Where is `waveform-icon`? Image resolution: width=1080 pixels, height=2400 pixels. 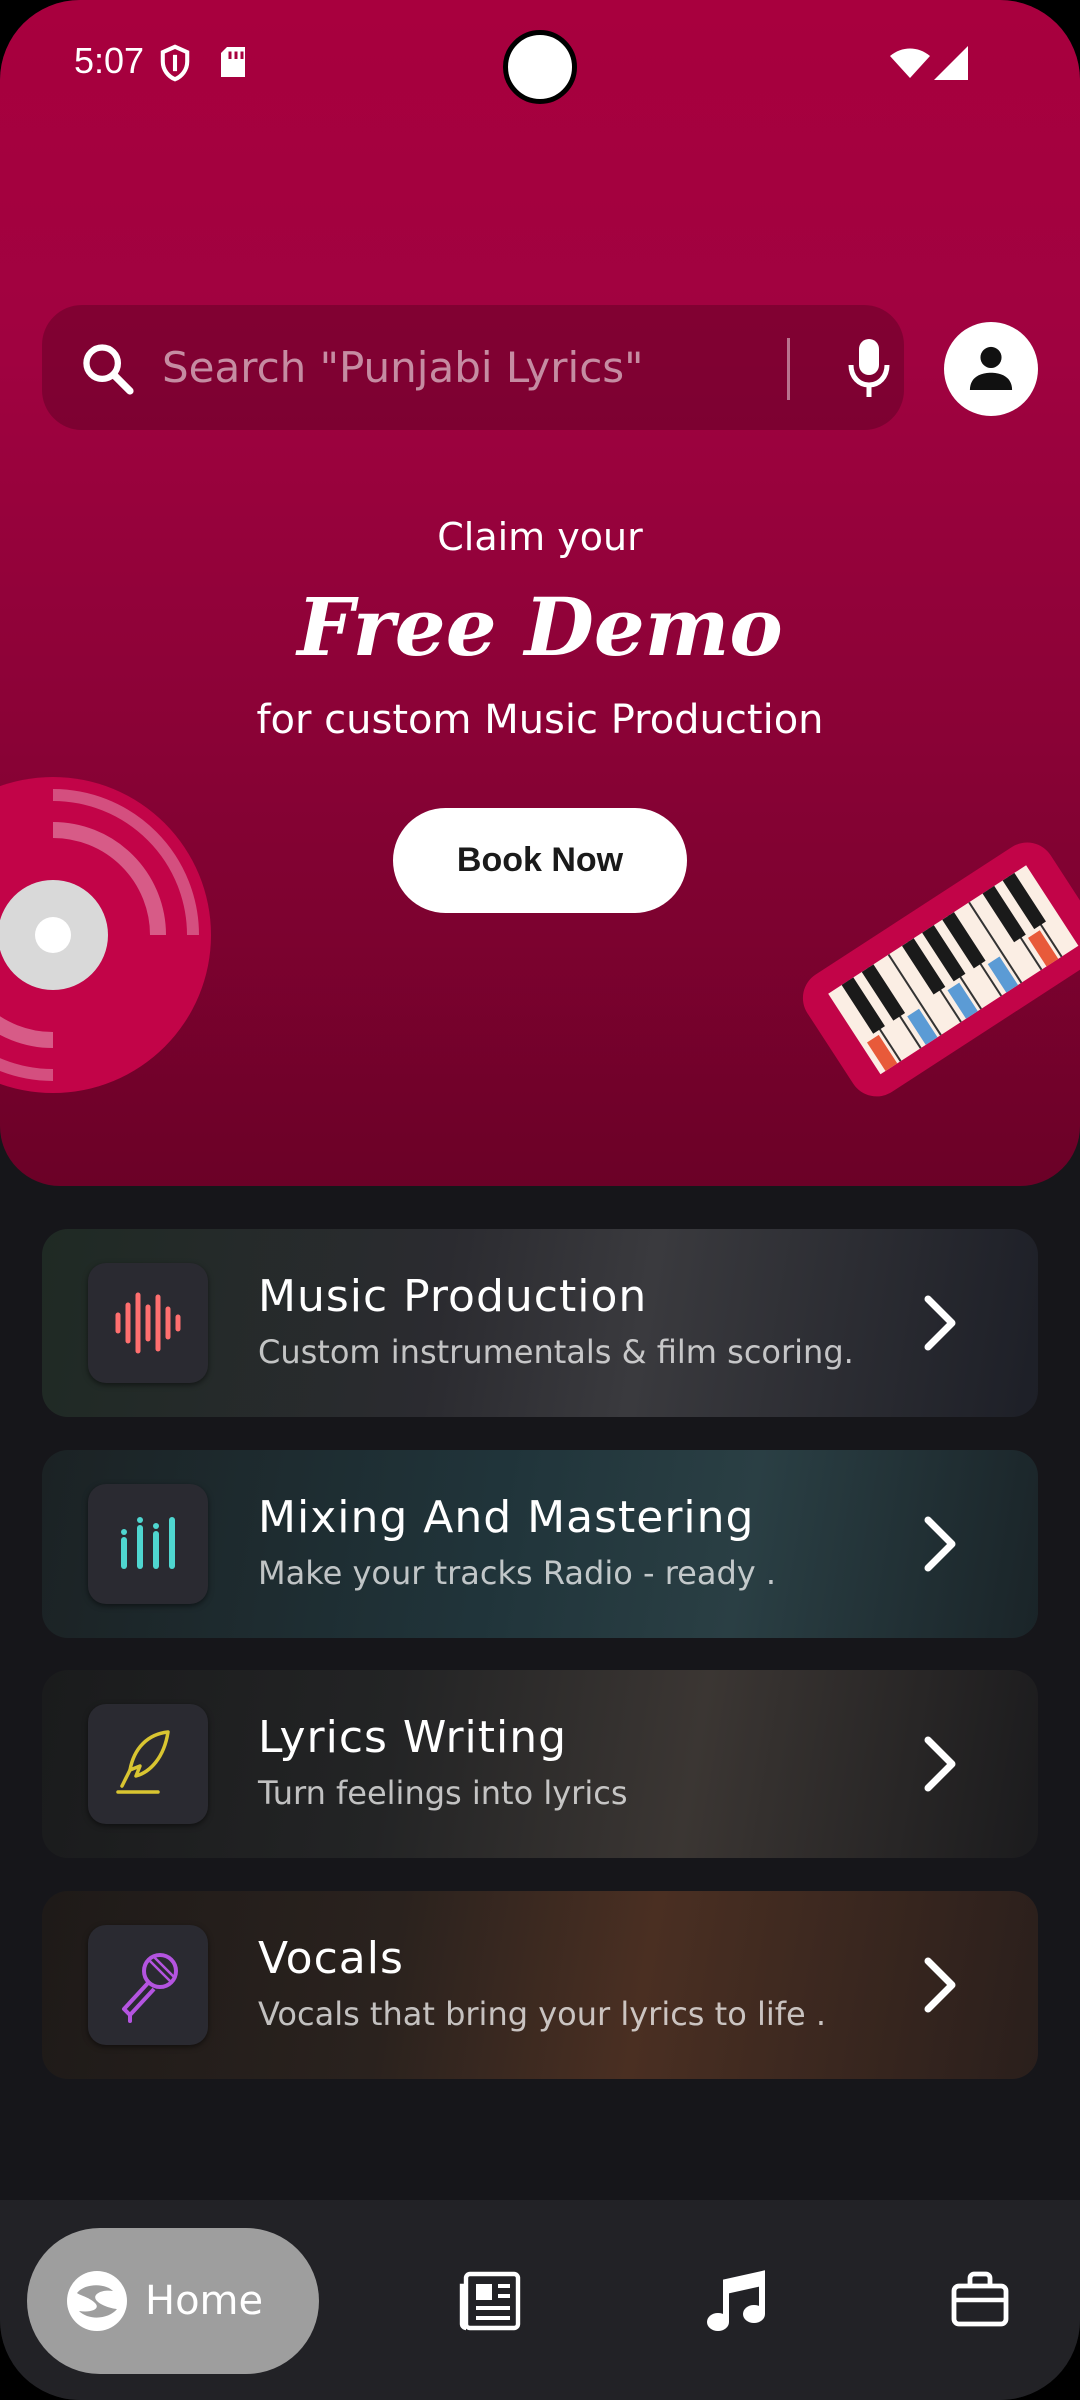
waveform-icon is located at coordinates (148, 1323).